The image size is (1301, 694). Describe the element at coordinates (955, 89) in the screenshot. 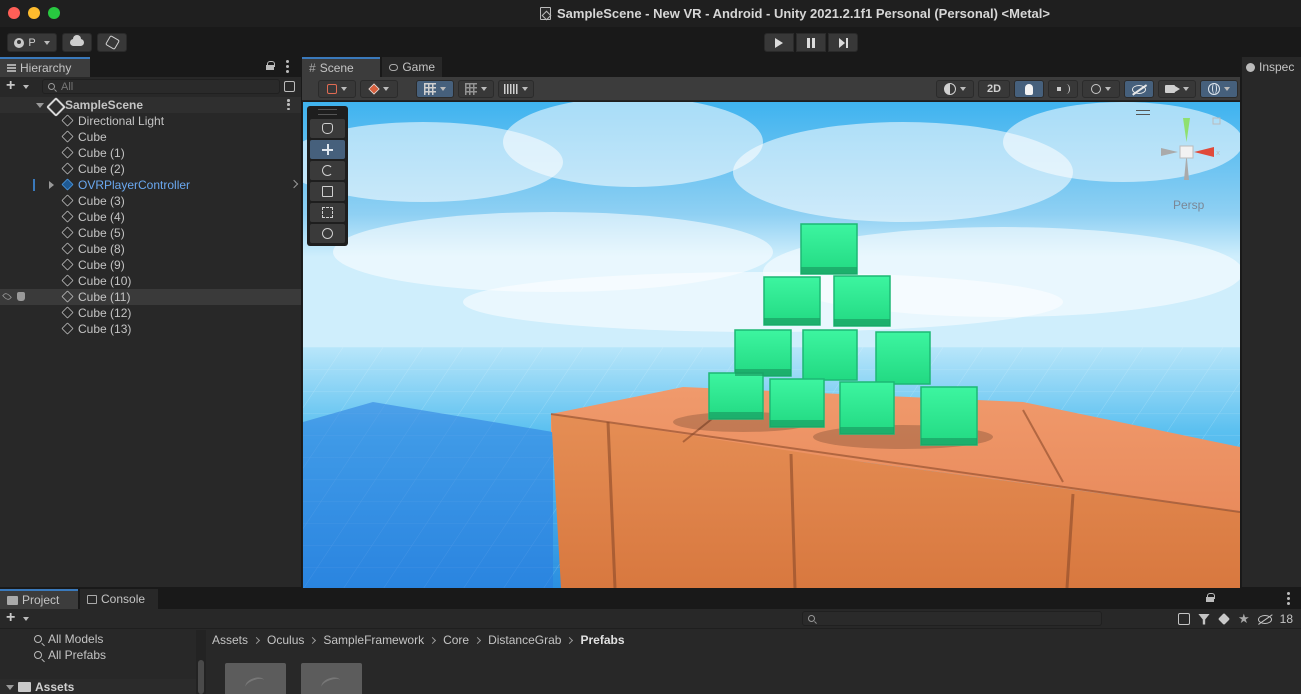

I see `shading-mode-dropdown` at that location.